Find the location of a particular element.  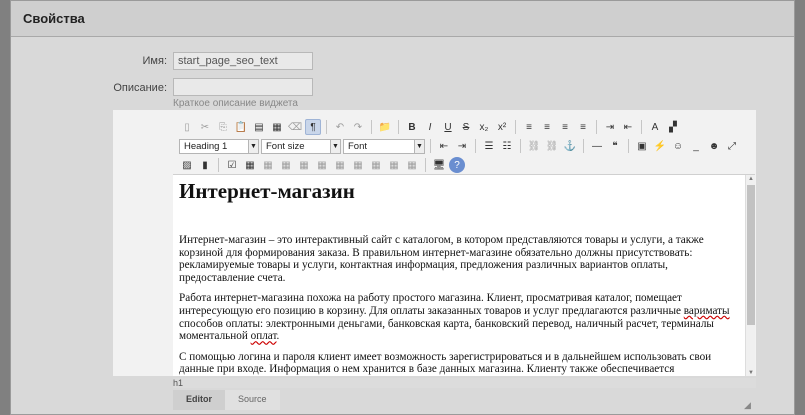

panel-header: Свойства is located at coordinates (402, 19).